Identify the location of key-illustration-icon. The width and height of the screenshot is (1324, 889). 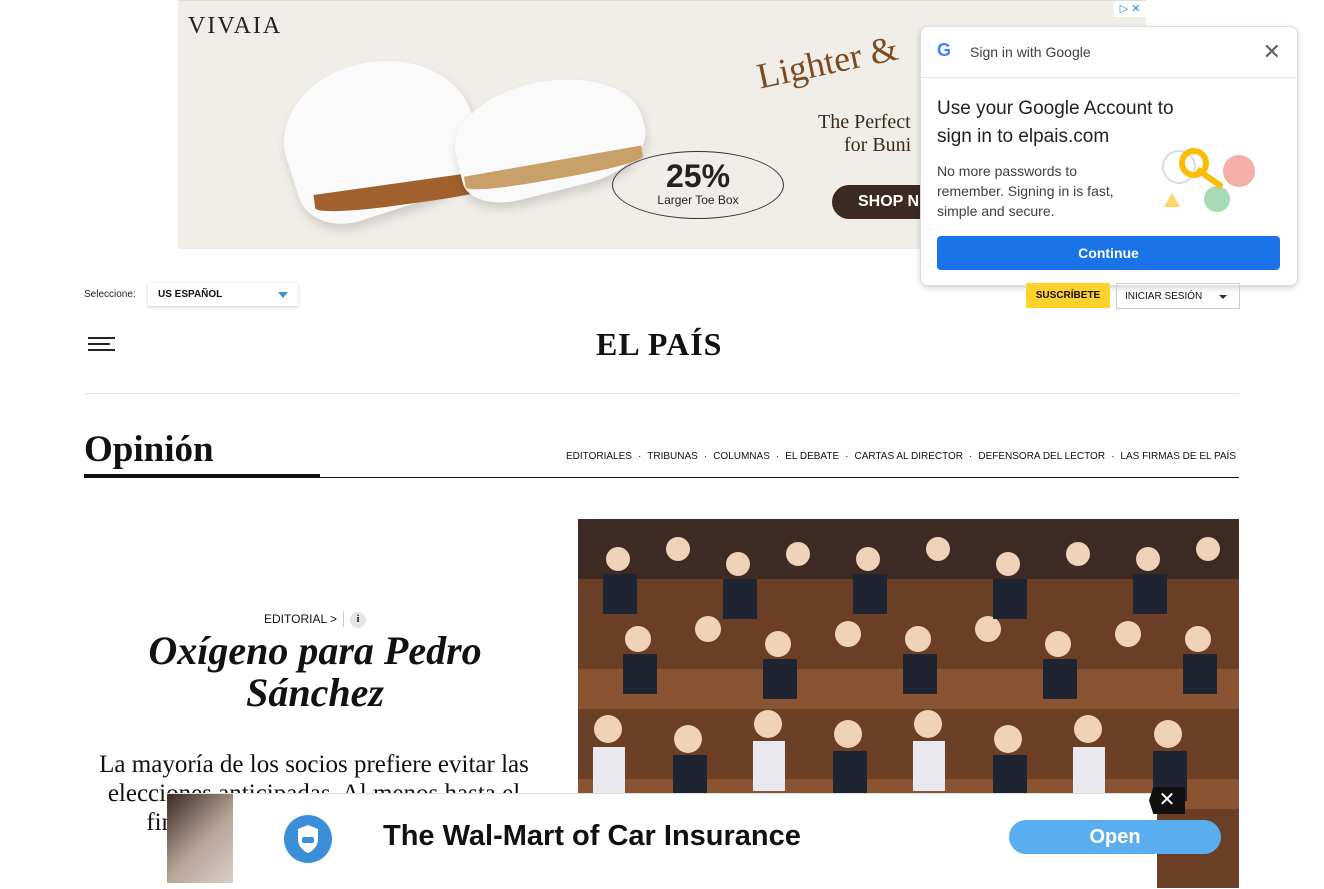
(1208, 180).